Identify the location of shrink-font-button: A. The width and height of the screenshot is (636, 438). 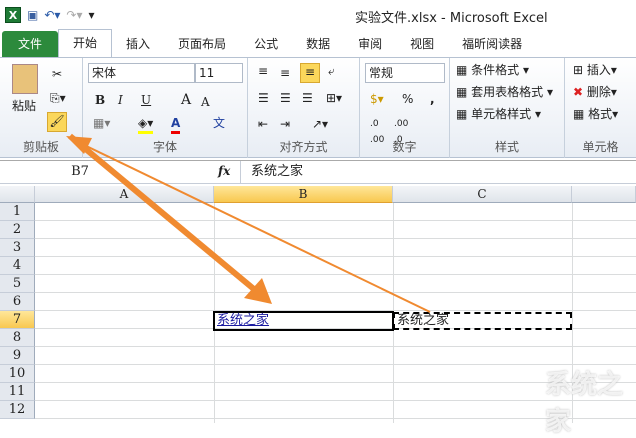
(205, 102).